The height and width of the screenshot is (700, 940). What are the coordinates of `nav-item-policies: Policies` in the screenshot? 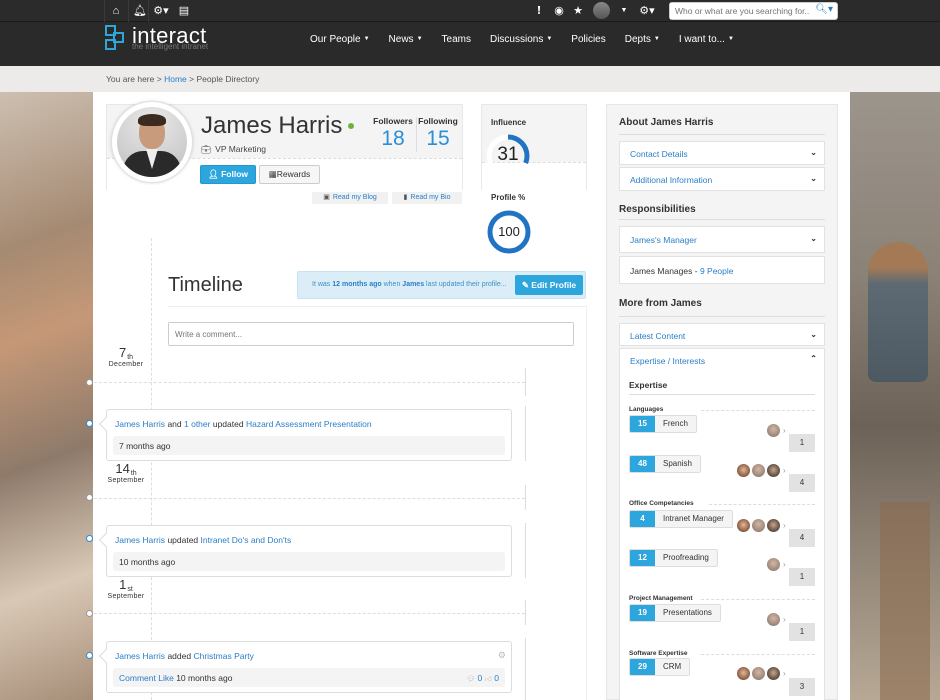 It's located at (588, 39).